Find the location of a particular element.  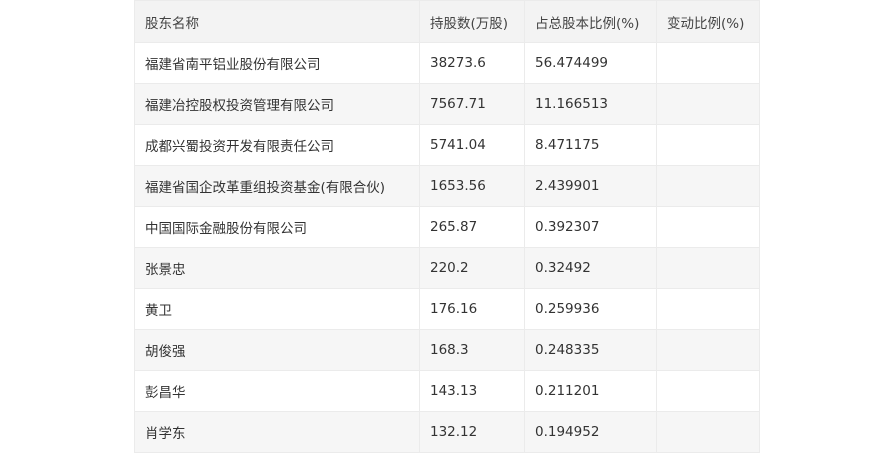

cell-shareholder-name: 彭昌华 is located at coordinates (277, 391).